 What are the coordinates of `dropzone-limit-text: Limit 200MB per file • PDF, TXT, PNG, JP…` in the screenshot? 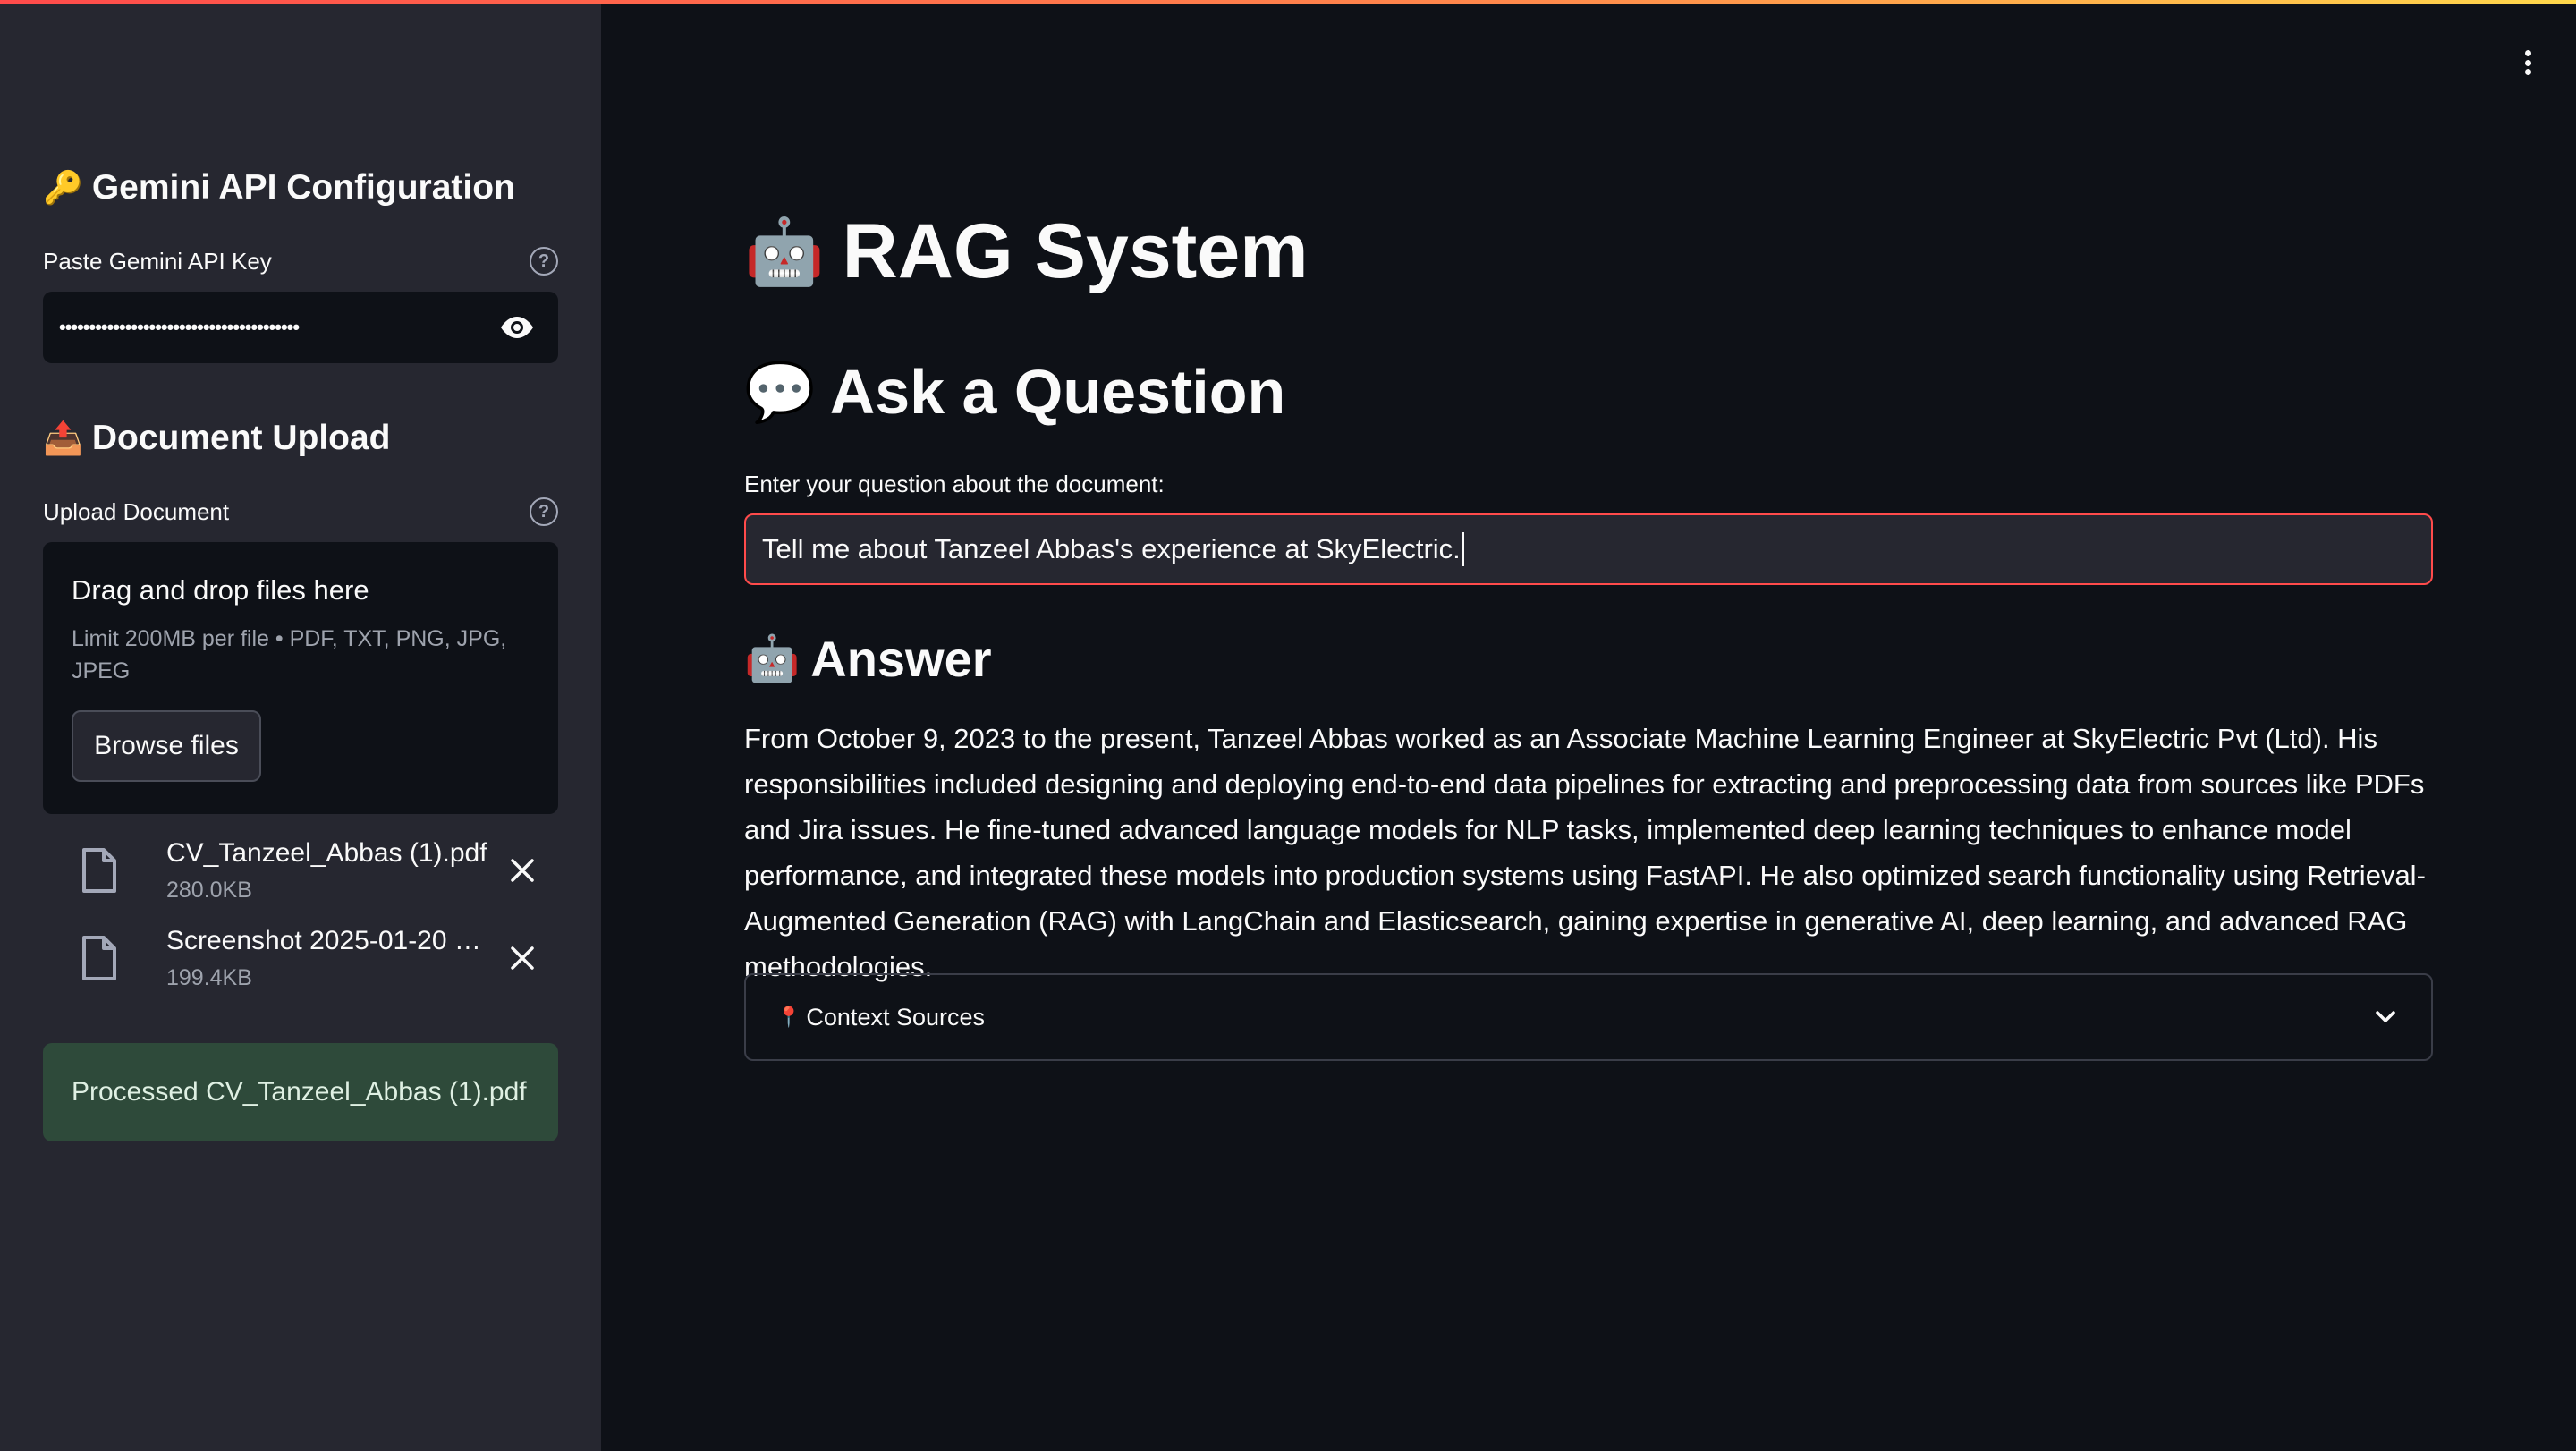 It's located at (289, 654).